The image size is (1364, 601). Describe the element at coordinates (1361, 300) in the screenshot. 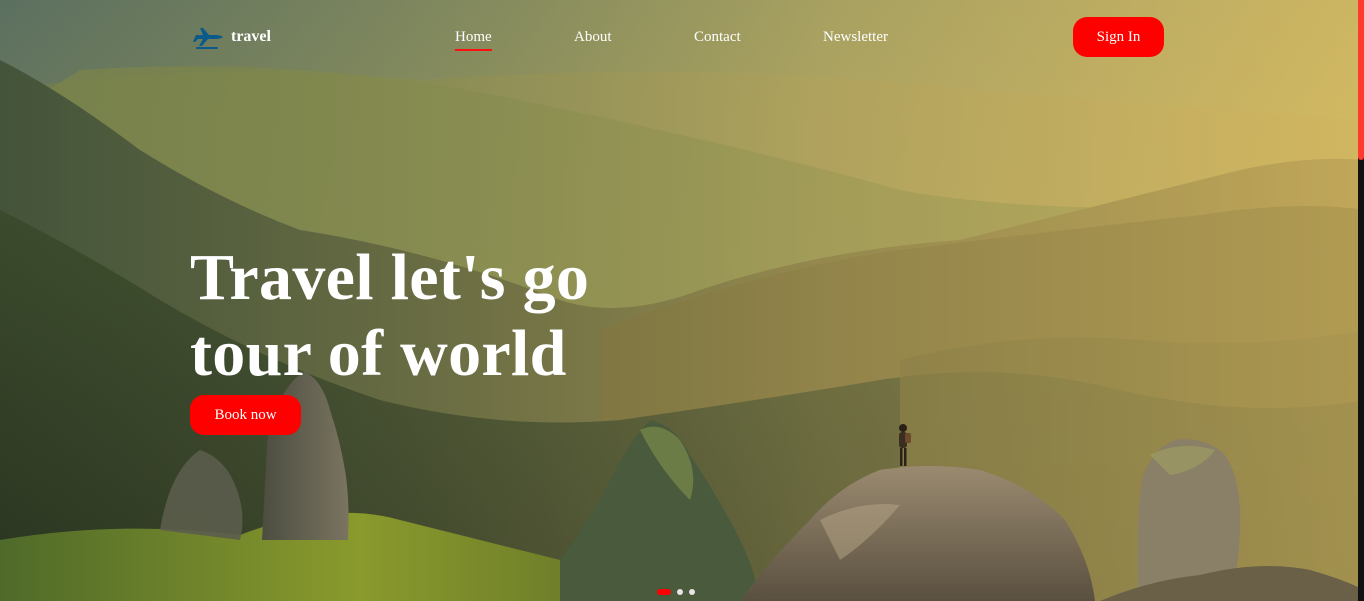

I see `page-scrollbar` at that location.